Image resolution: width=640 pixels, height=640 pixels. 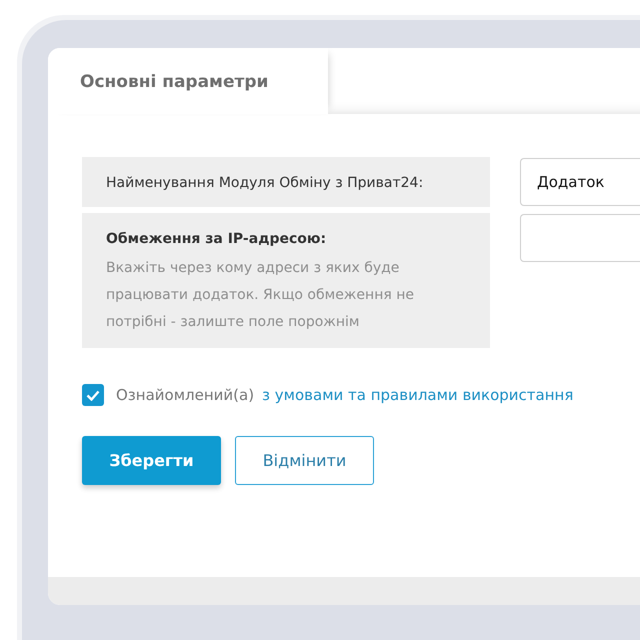 I want to click on field-description: Вкажіть через кому адреси з яких буде працювати додаток. Якщо обмеження не потрібні - залиште поле порожнім, so click(x=260, y=295).